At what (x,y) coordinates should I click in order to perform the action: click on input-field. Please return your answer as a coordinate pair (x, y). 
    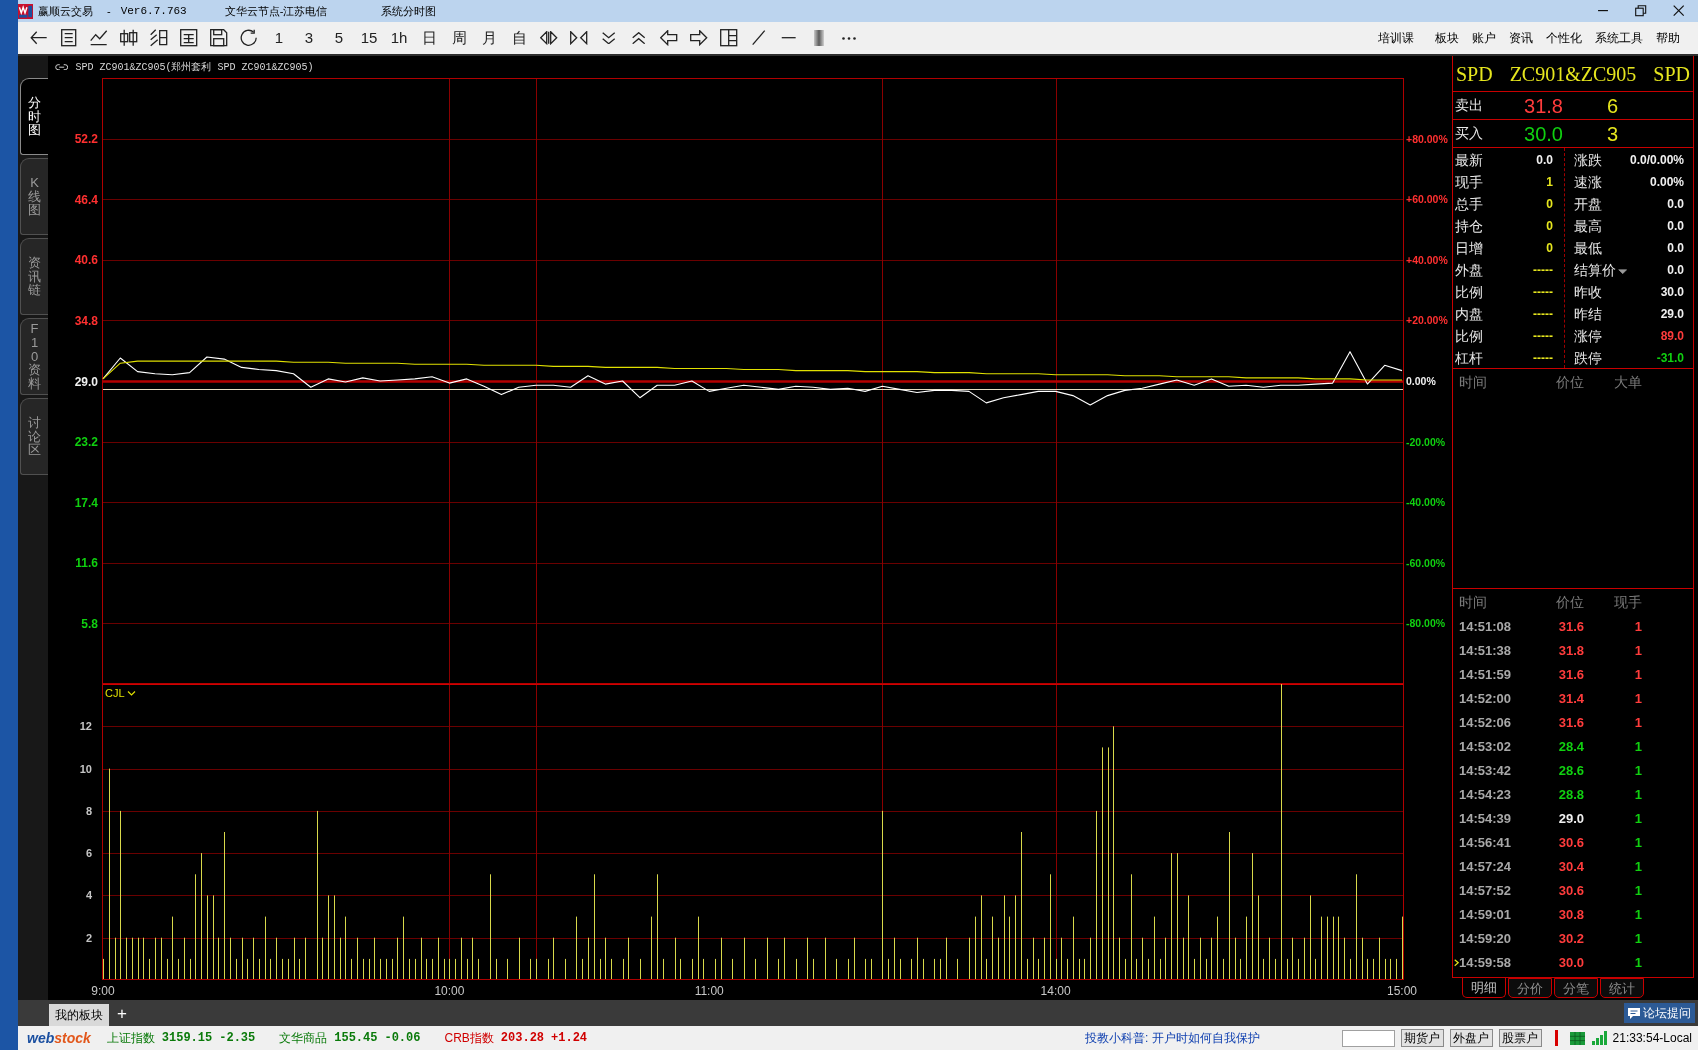
    Looking at the image, I should click on (1368, 1038).